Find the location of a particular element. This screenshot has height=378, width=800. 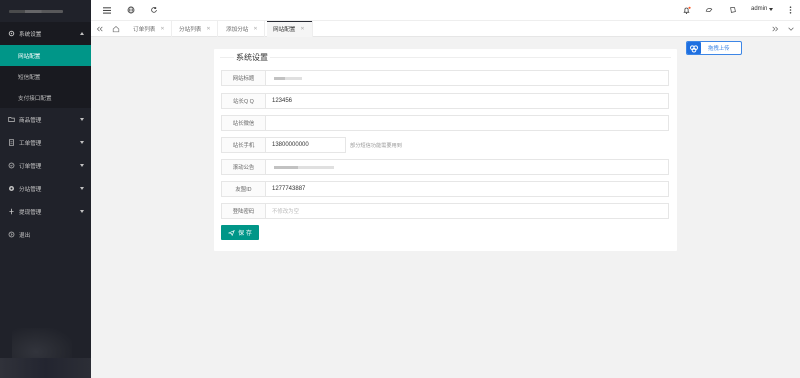

gear-icon is located at coordinates (11, 34).